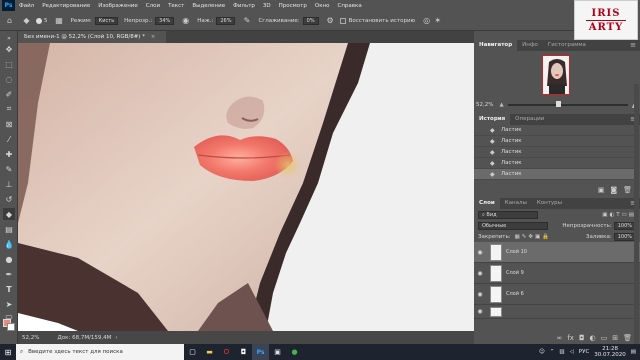  What do you see at coordinates (342, 20) in the screenshot?
I see `restore-history-checkbox` at bounding box center [342, 20].